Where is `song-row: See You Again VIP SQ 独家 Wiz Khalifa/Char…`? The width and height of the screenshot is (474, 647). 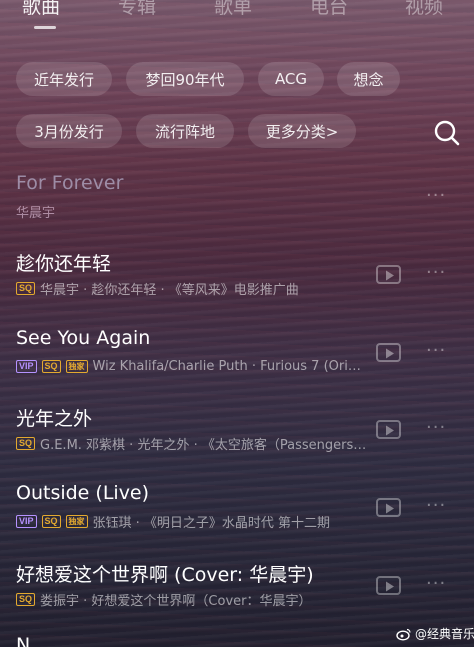 song-row: See You Again VIP SQ 独家 Wiz Khalifa/Char… is located at coordinates (237, 362).